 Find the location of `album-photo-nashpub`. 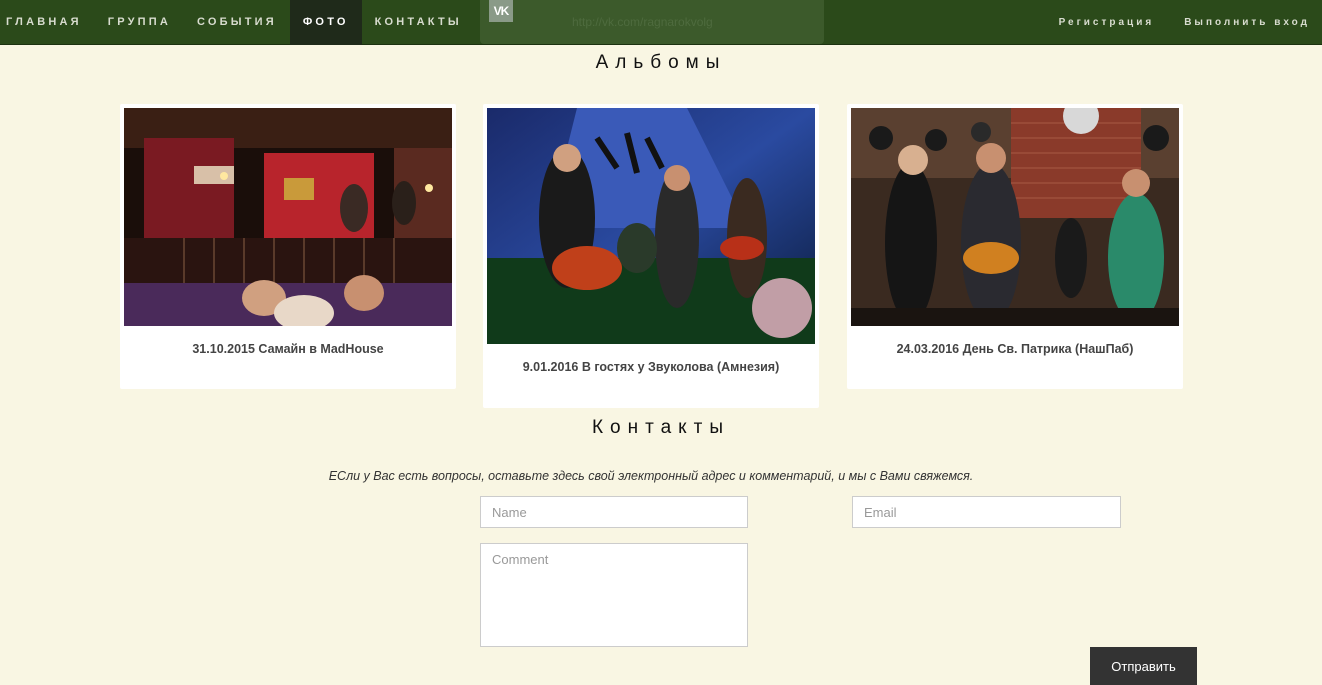

album-photo-nashpub is located at coordinates (1015, 217).